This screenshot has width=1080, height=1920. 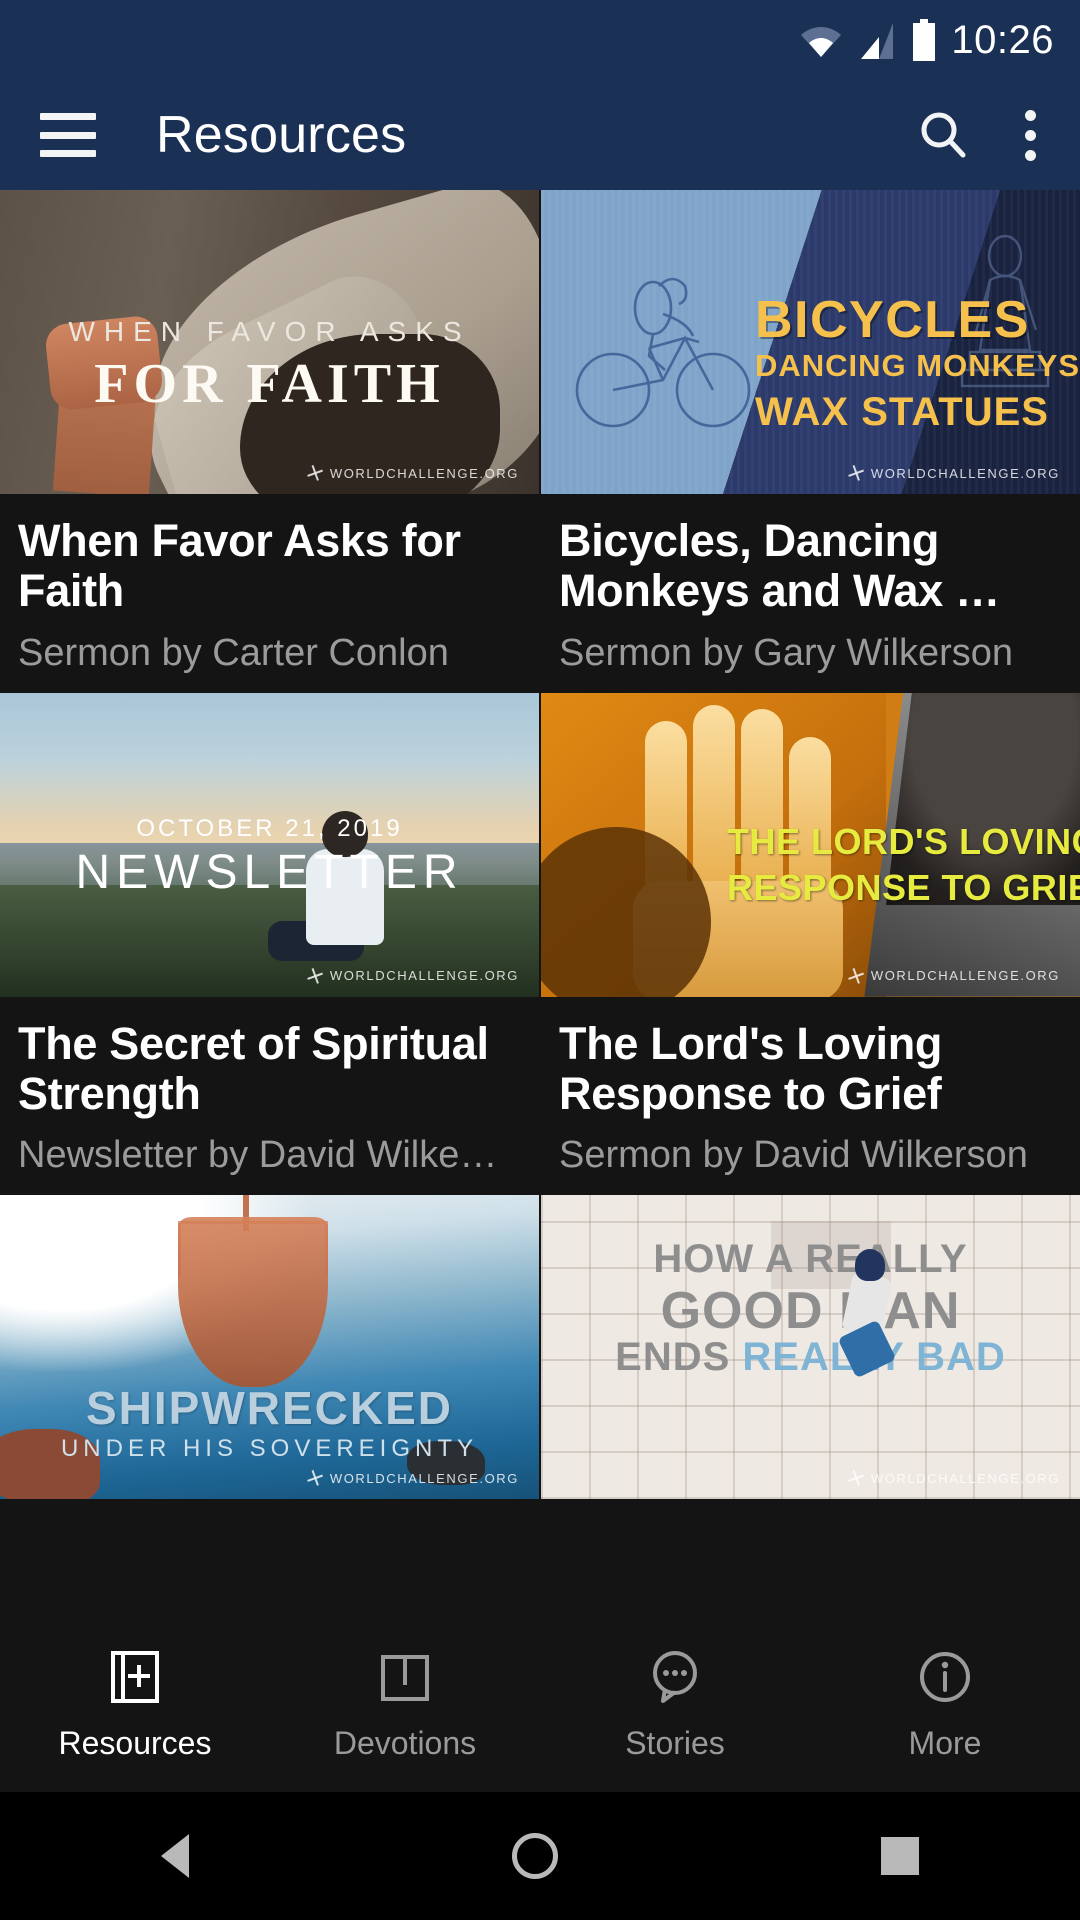 I want to click on card-byline: Sermon by Carter Conlon, so click(x=233, y=653).